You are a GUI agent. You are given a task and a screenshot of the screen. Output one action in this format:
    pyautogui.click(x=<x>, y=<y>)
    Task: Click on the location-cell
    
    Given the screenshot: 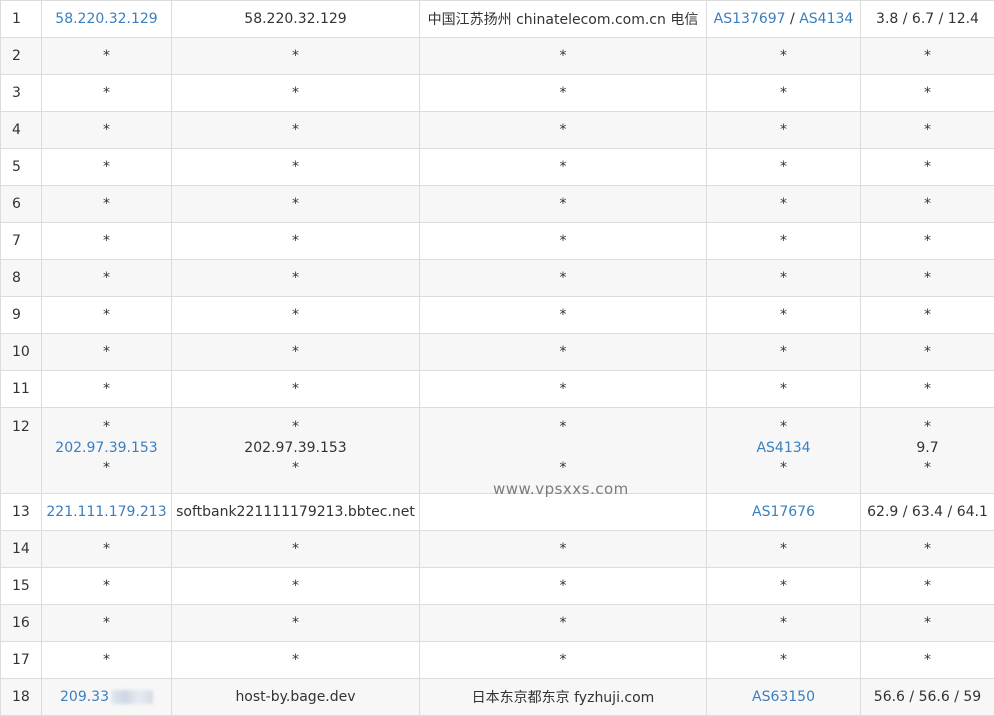 What is the action you would take?
    pyautogui.click(x=563, y=512)
    